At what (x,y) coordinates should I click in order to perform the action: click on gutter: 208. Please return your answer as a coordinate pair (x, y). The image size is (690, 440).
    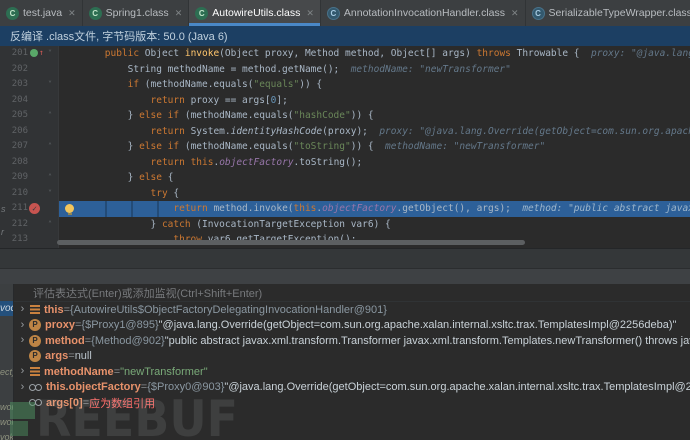
    Looking at the image, I should click on (29, 162).